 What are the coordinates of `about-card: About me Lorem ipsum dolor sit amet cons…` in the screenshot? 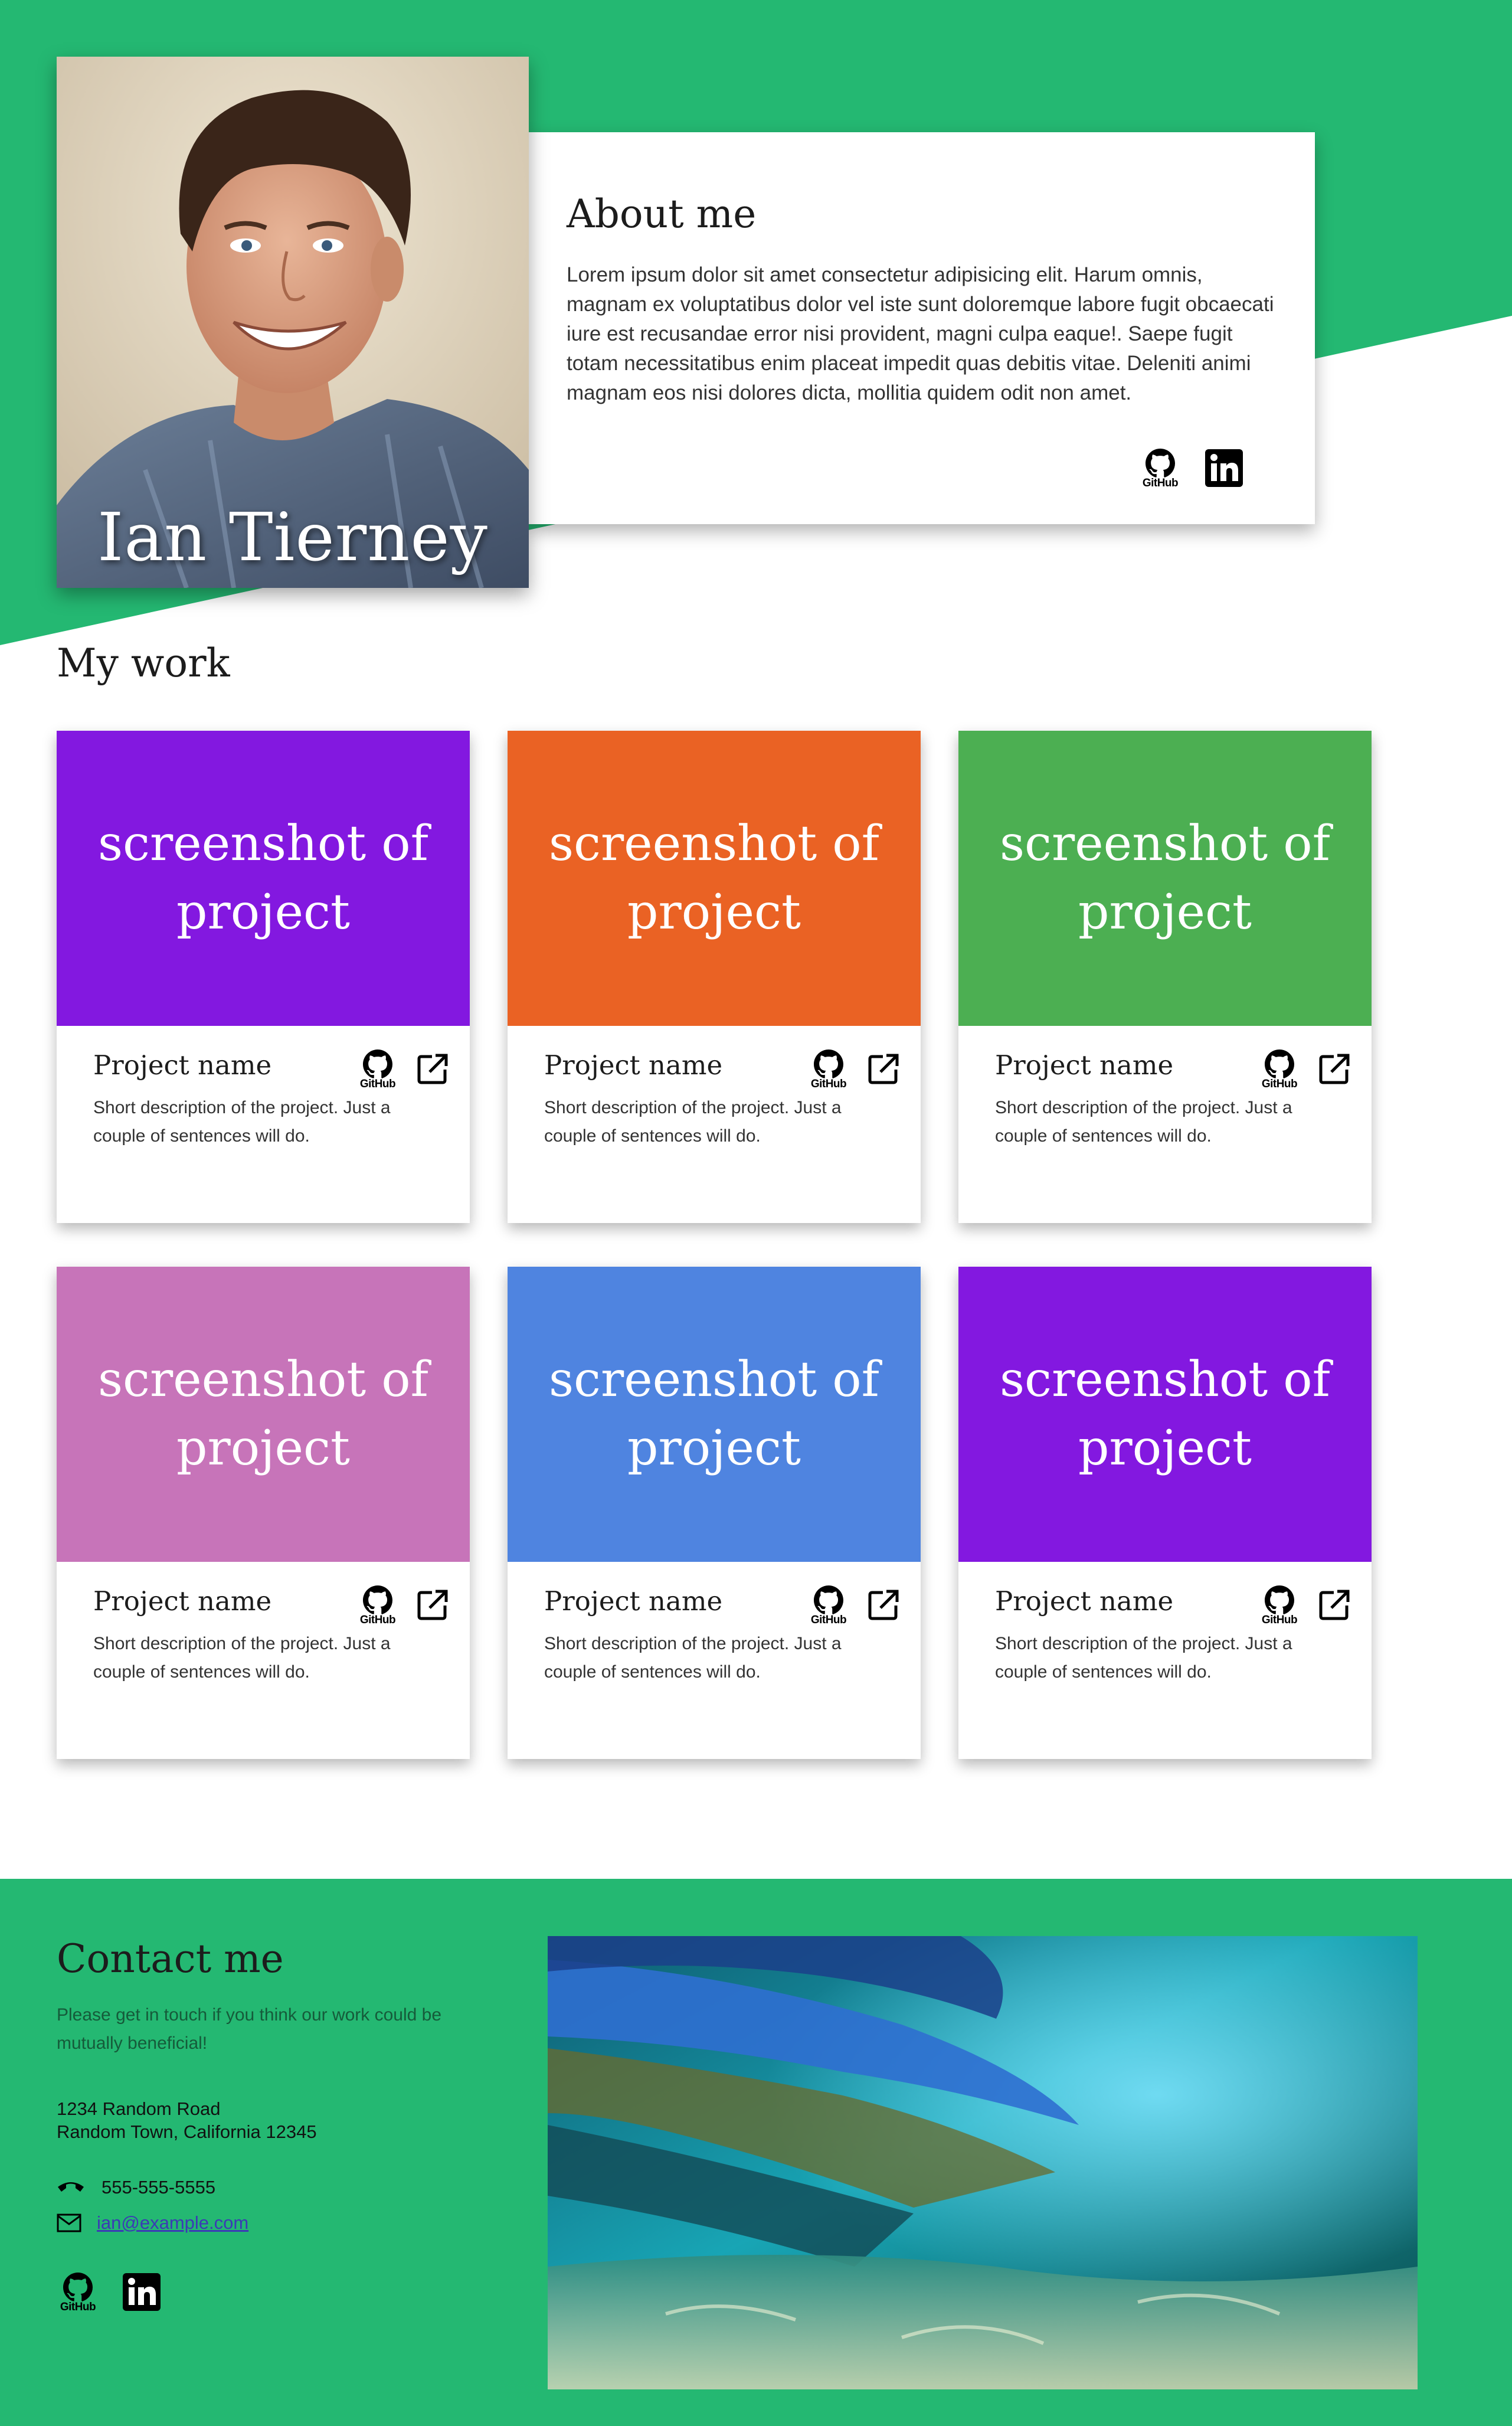 It's located at (922, 328).